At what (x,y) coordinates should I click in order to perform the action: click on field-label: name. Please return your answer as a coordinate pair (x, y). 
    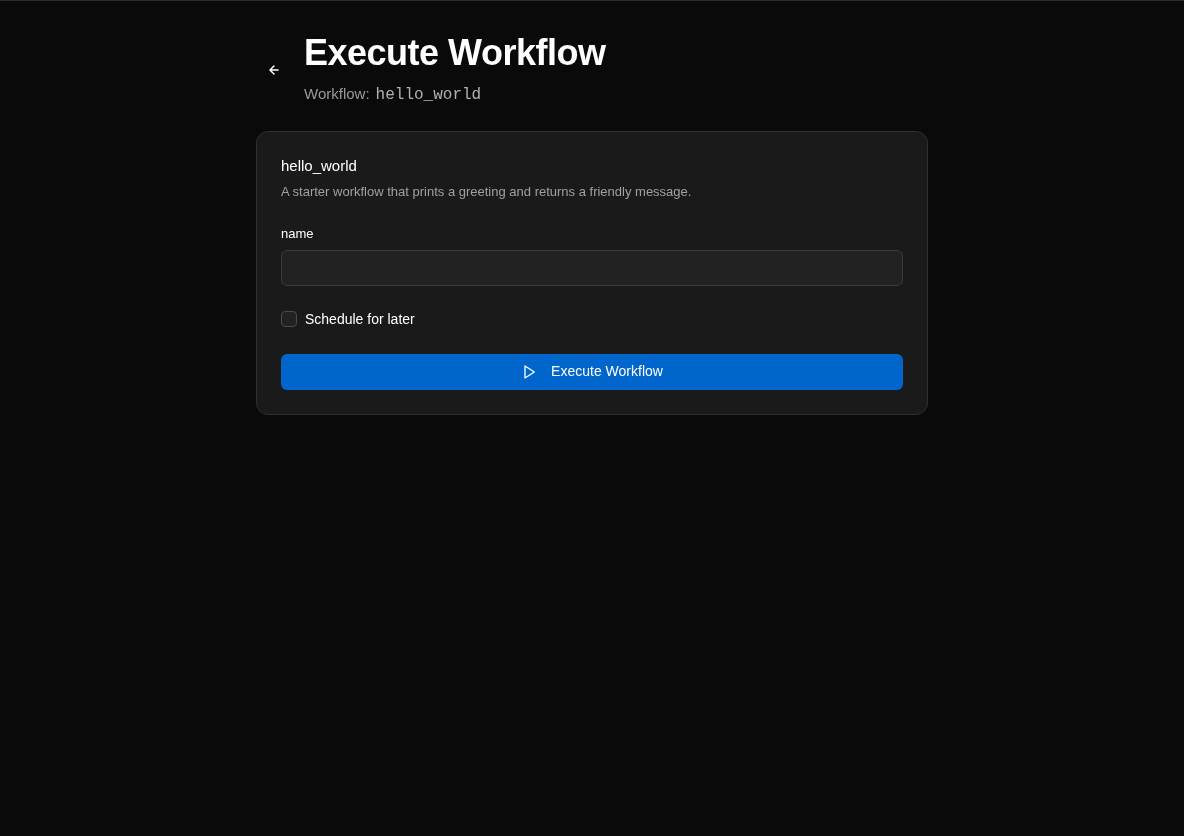
    Looking at the image, I should click on (298, 233).